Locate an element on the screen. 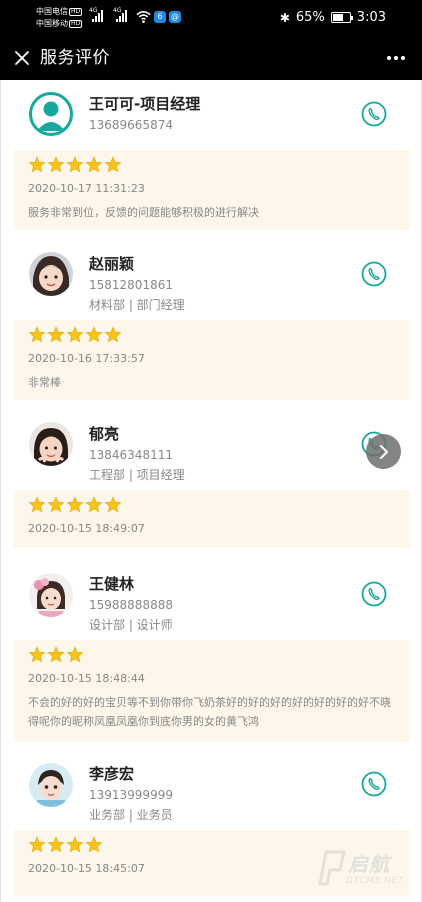  wifi-icon is located at coordinates (143, 17).